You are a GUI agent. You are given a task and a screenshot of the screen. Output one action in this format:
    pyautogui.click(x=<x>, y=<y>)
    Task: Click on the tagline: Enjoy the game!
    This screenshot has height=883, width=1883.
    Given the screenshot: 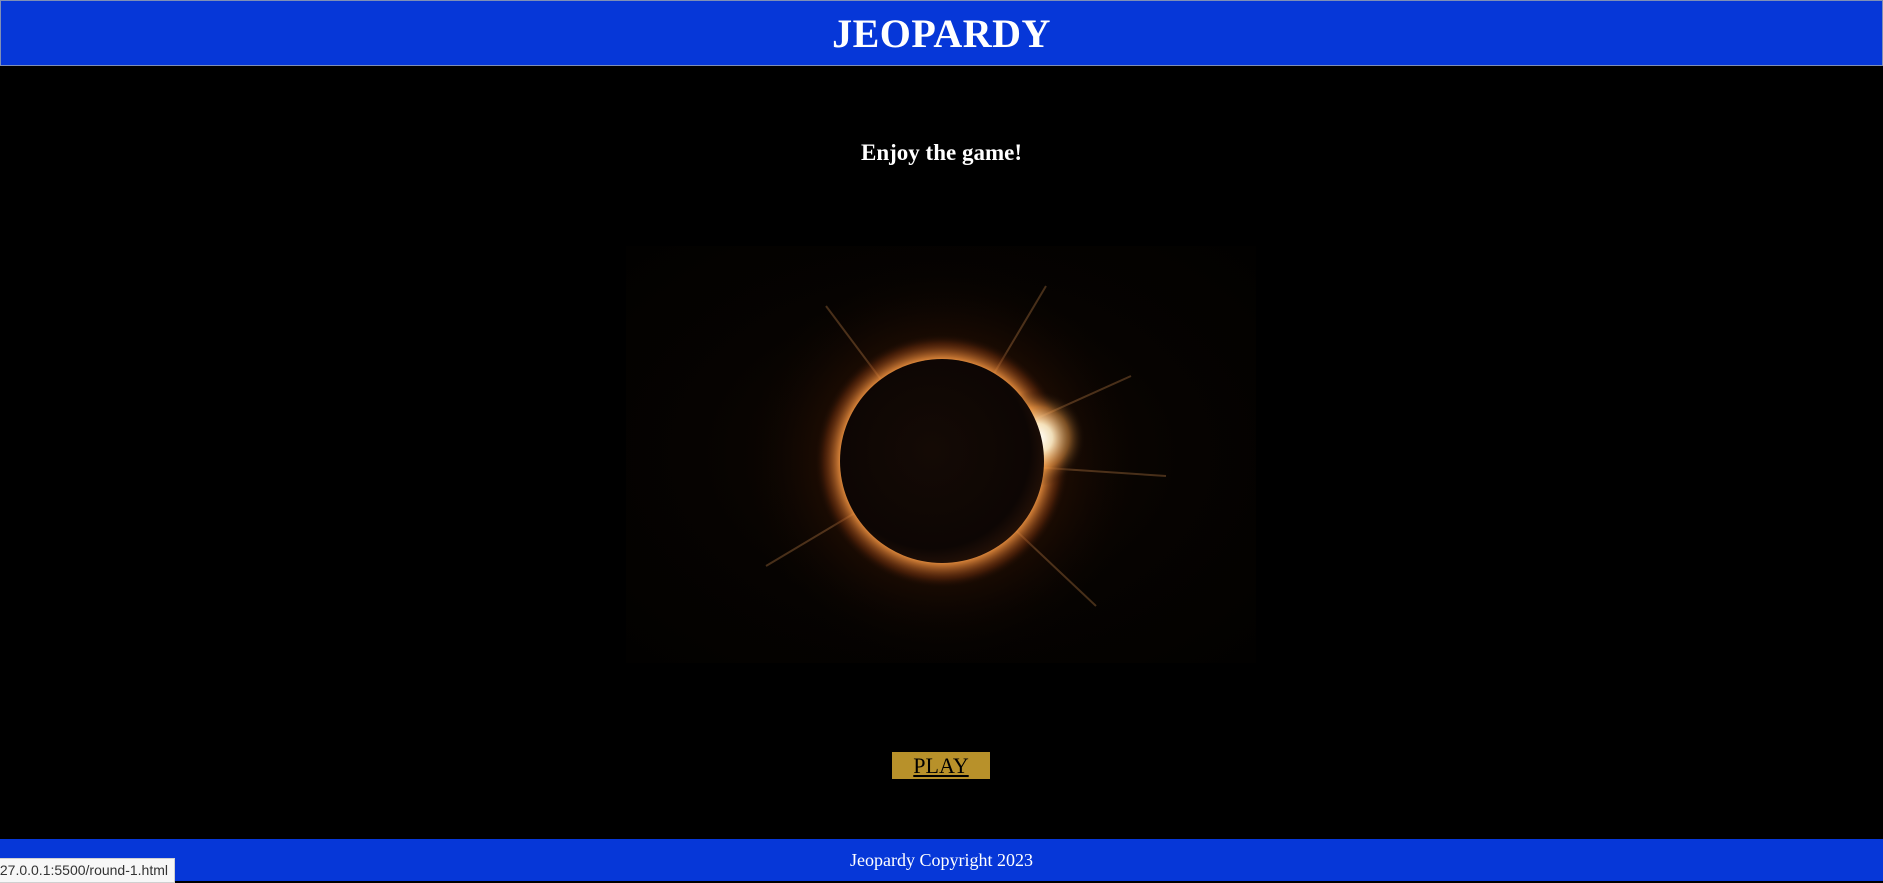 What is the action you would take?
    pyautogui.click(x=941, y=152)
    